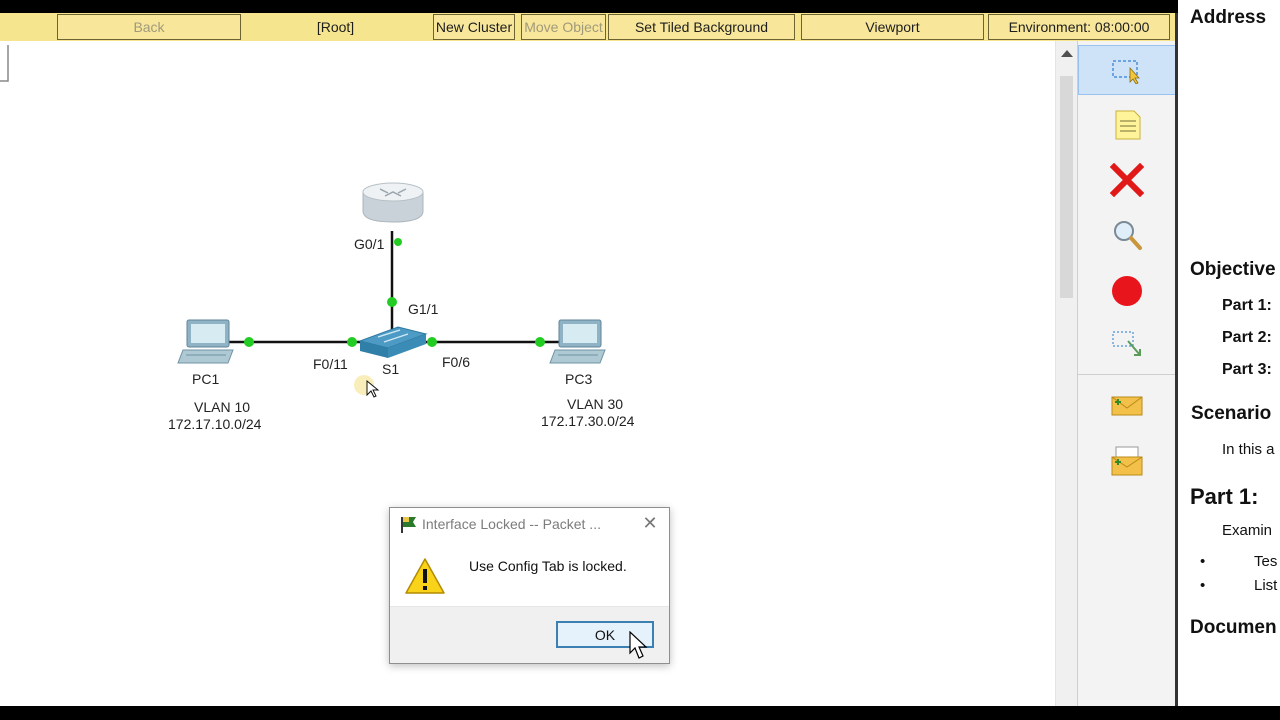 The height and width of the screenshot is (720, 1280). I want to click on resize-shape-icon, so click(1126, 343).